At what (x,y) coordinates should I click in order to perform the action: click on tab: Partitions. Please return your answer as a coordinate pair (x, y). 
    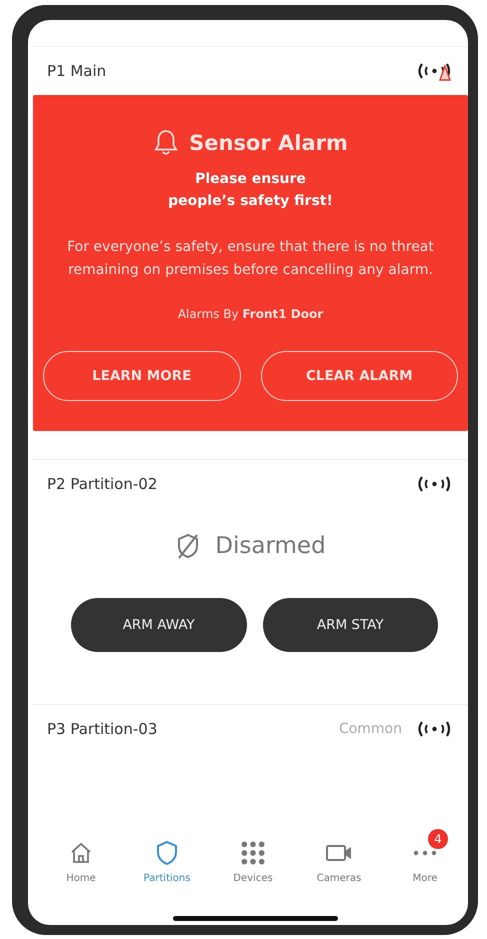
    Looking at the image, I should click on (167, 854).